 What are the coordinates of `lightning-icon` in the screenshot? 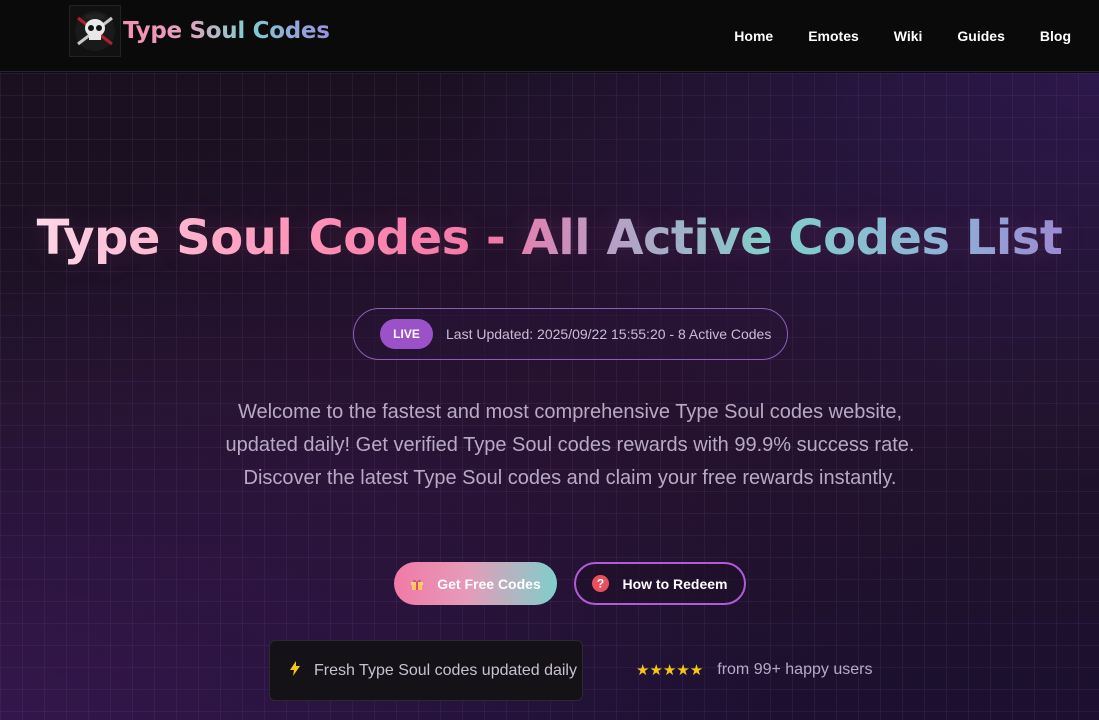 It's located at (295, 670).